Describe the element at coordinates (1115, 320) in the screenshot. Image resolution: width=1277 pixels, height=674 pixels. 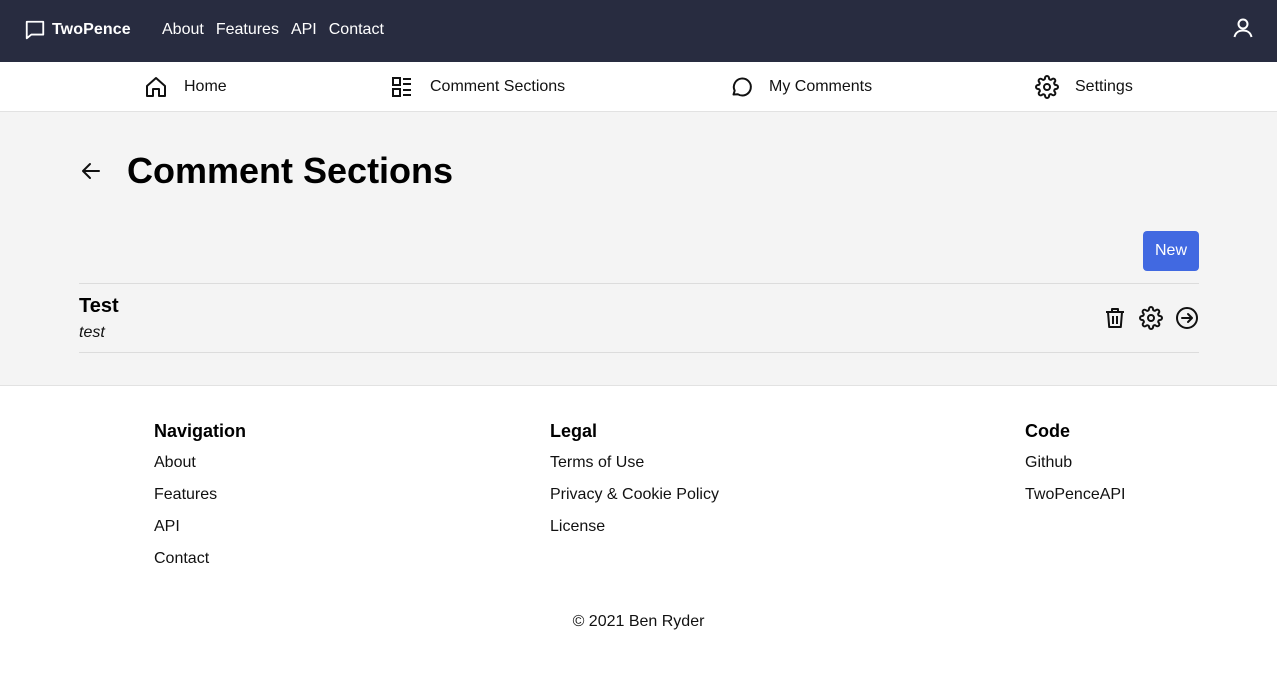
I see `trash-icon` at that location.